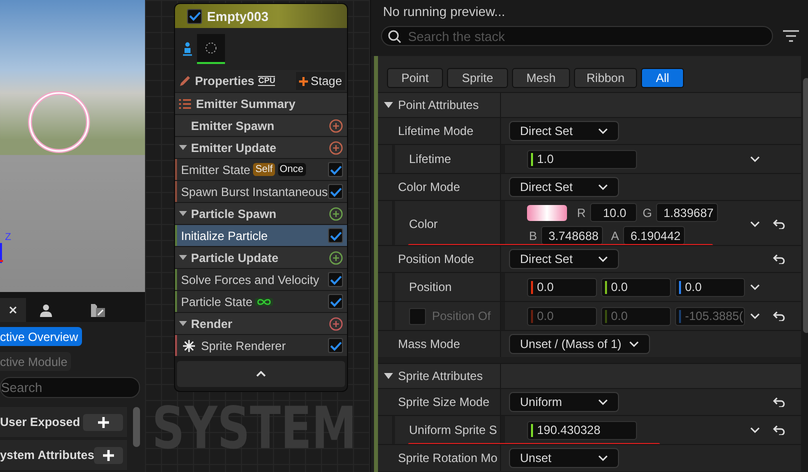  I want to click on mode-dropdown: Uniform, so click(564, 402).